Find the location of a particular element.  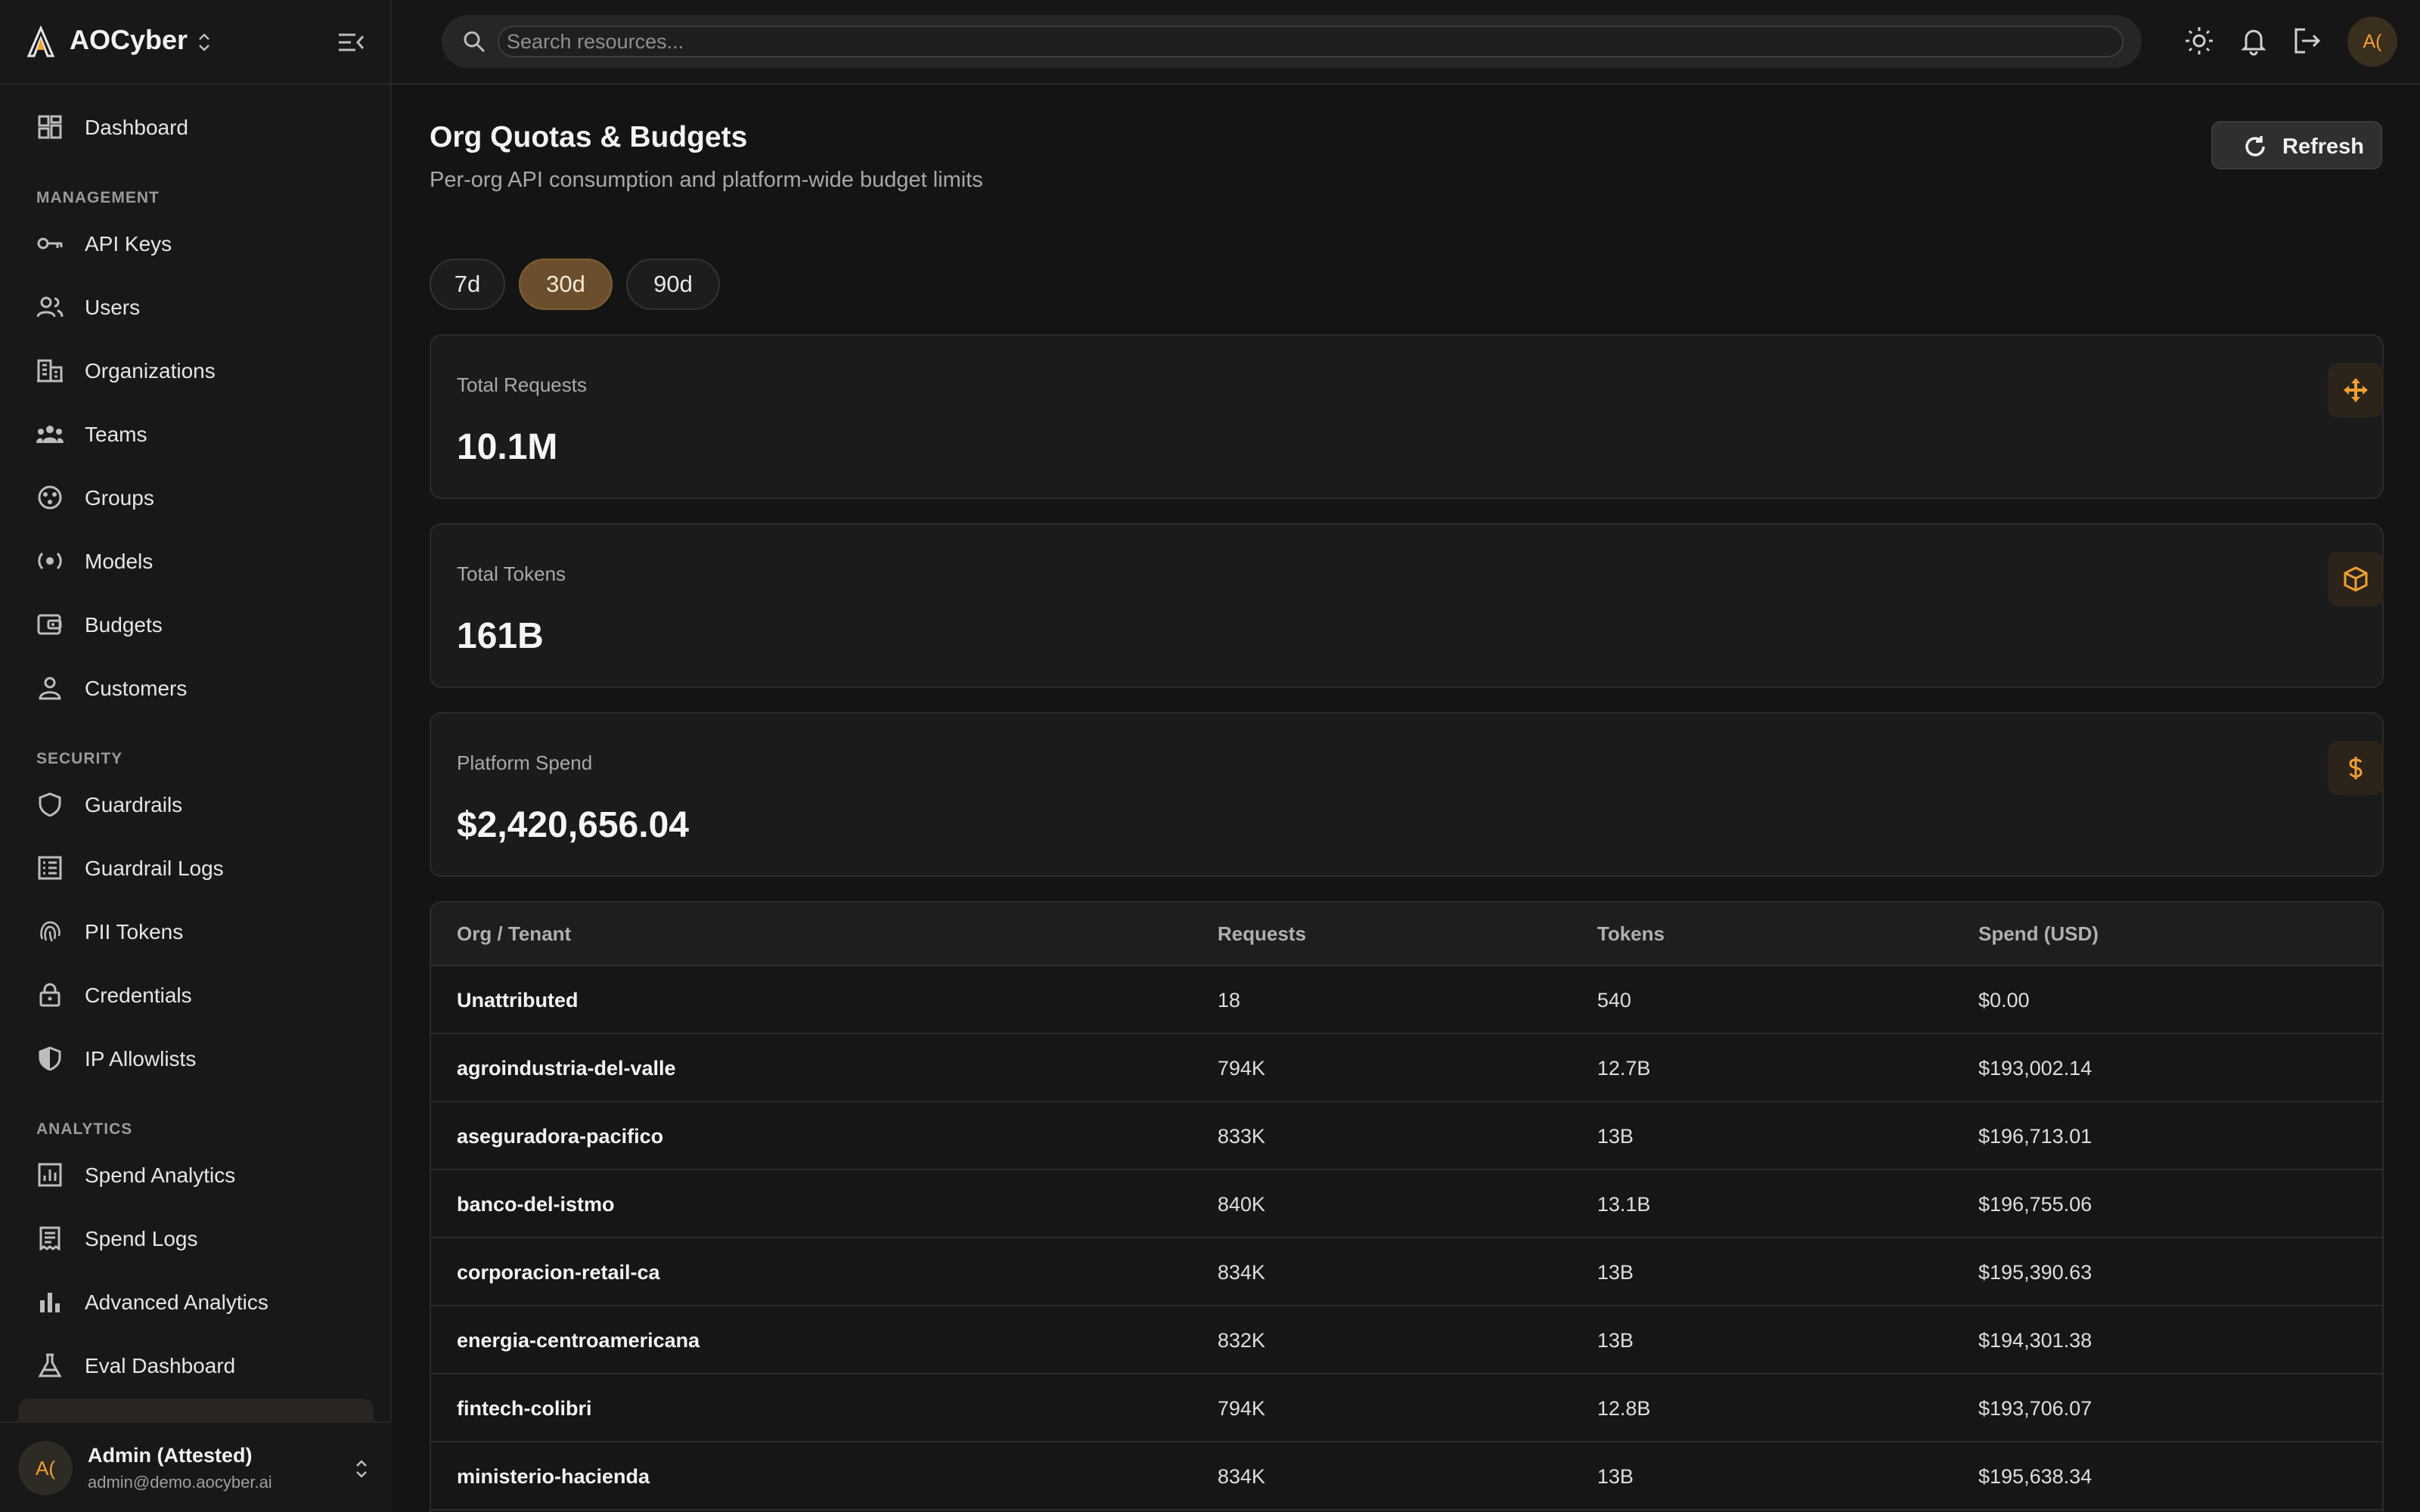

column-header-tokens: Tokens is located at coordinates (1631, 934).